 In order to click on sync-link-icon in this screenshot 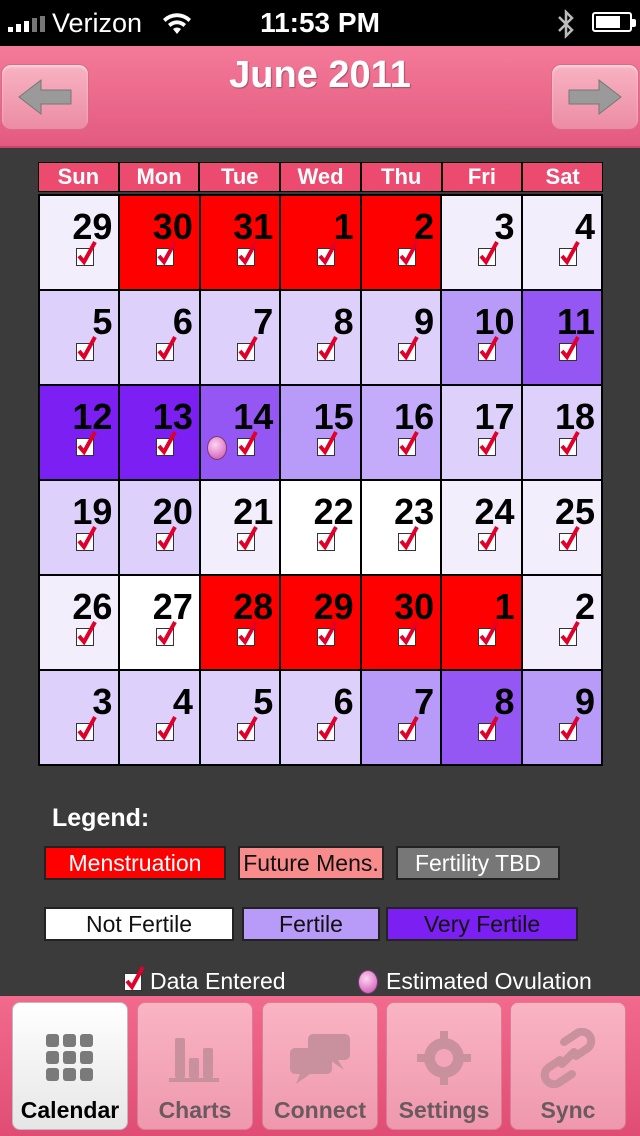, I will do `click(568, 1058)`.